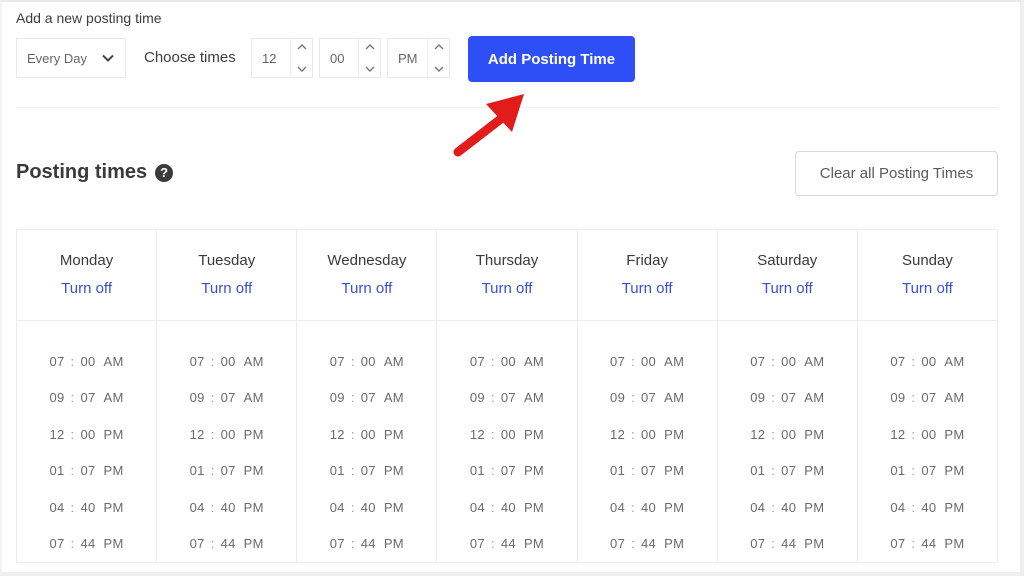  Describe the element at coordinates (418, 58) in the screenshot. I see `period-stepper: PM` at that location.